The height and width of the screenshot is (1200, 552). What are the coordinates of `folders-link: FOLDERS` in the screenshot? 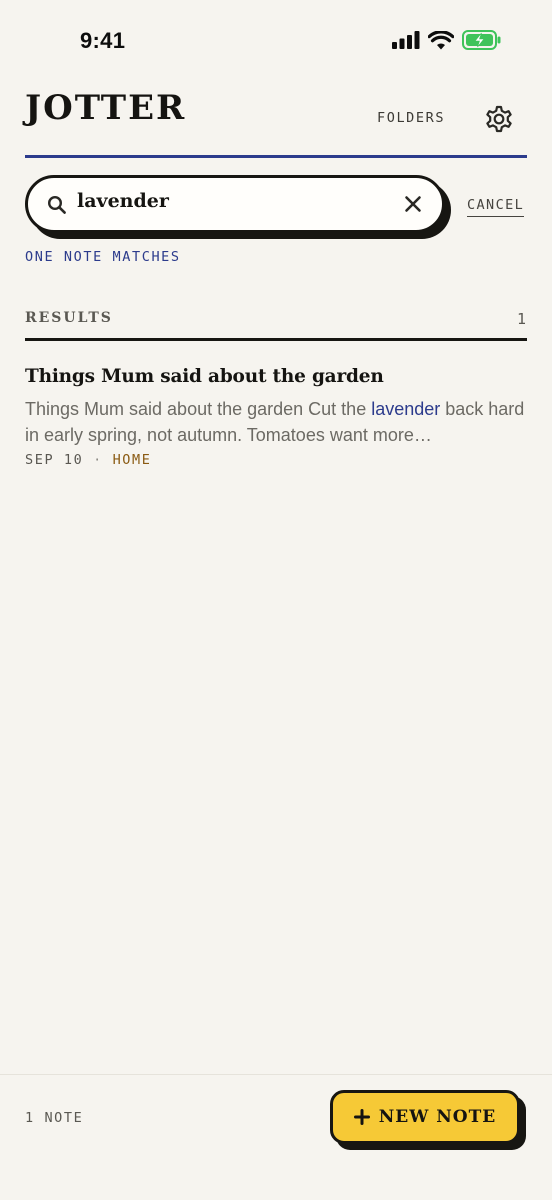 It's located at (411, 118).